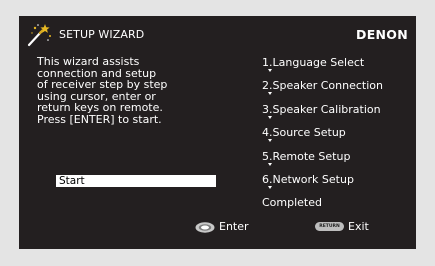  I want to click on enter-label: Enter, so click(234, 226).